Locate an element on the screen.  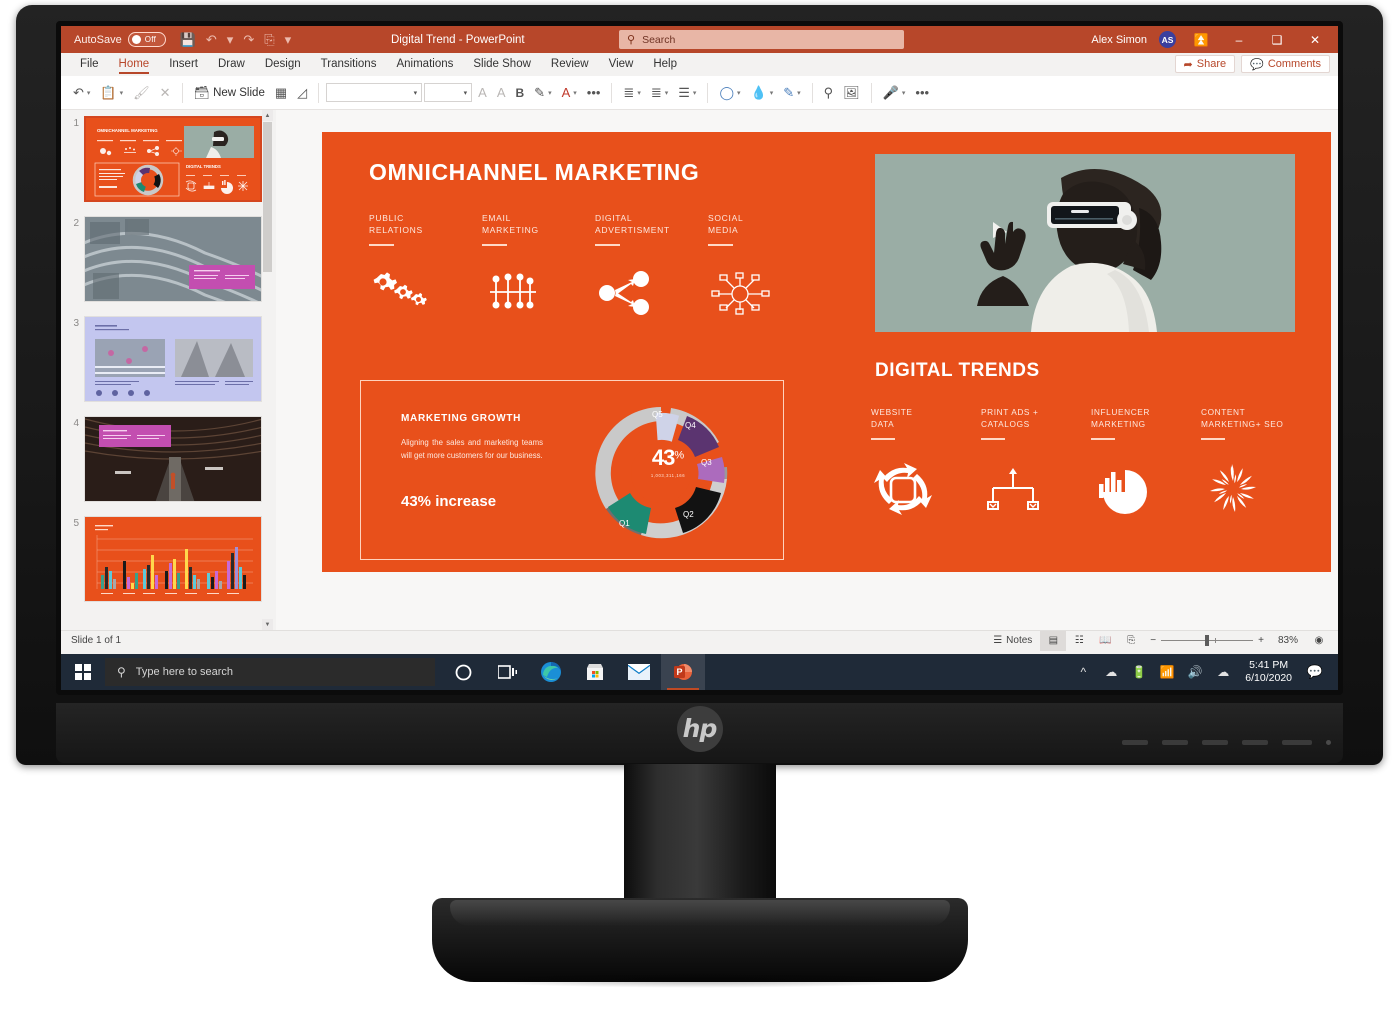
powerpoint-button: P is located at coordinates (683, 672).